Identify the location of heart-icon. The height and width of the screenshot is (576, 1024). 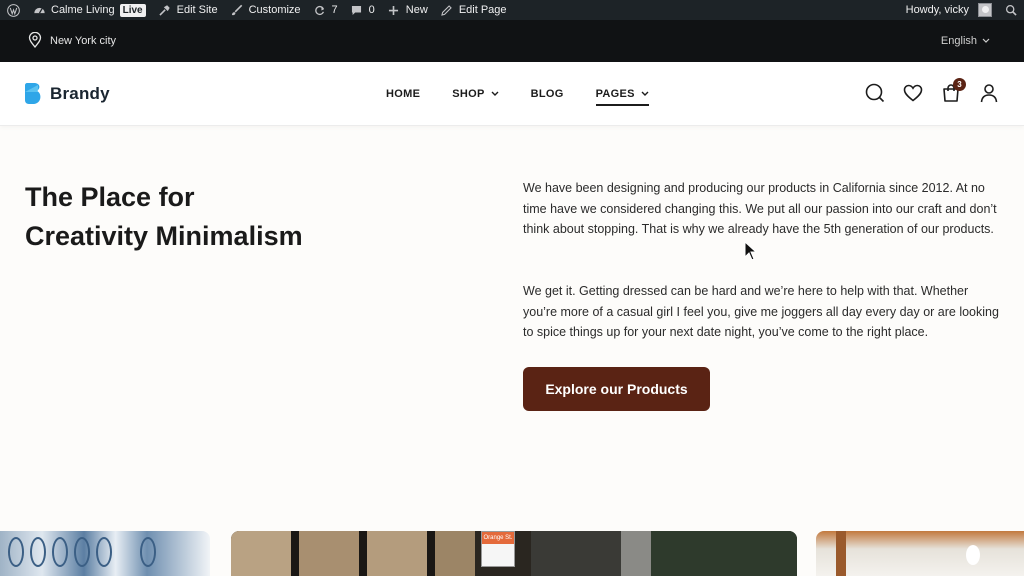
(913, 93).